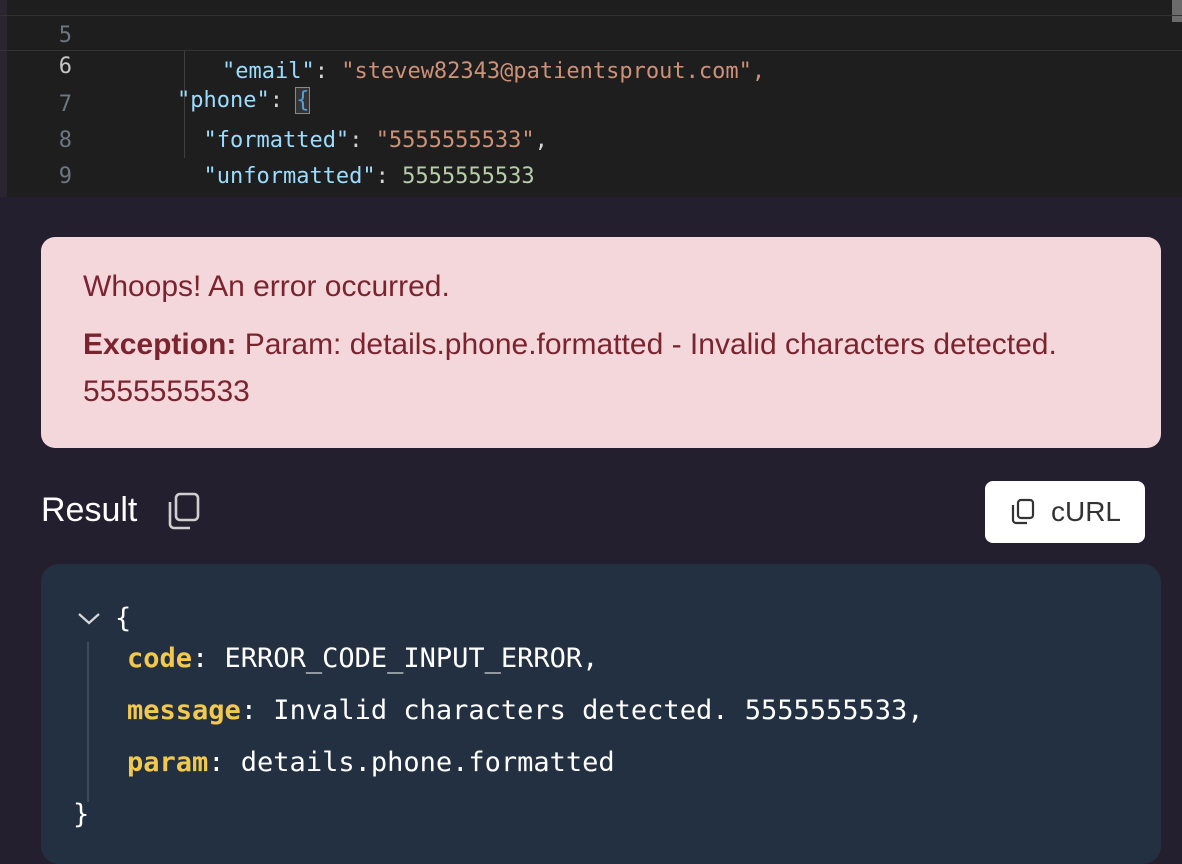 The width and height of the screenshot is (1182, 864). What do you see at coordinates (591, 64) in the screenshot?
I see `code-line-active: 6 "phone": {` at bounding box center [591, 64].